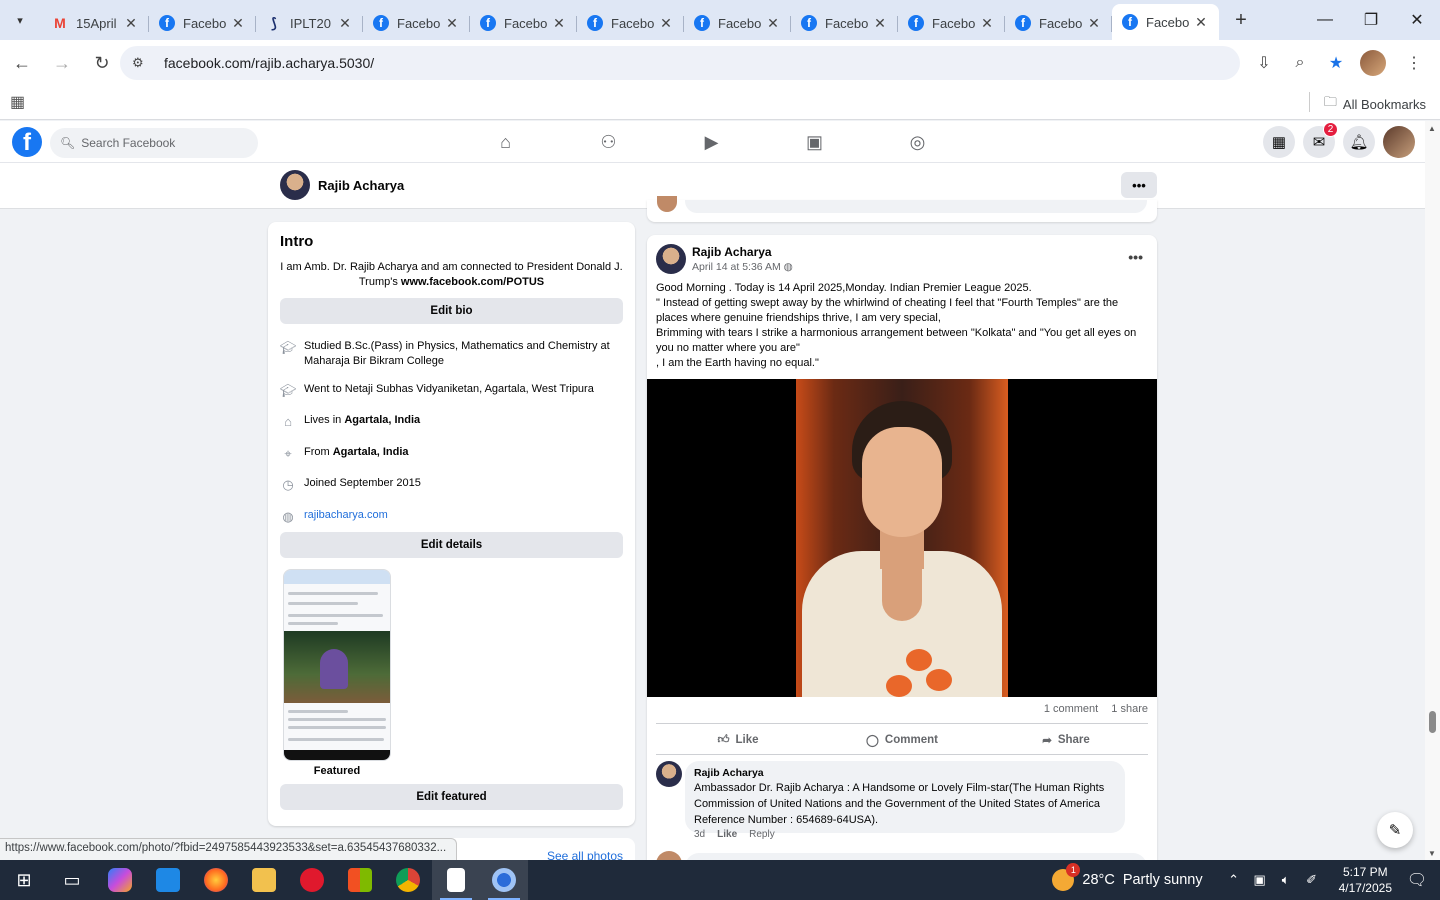 The height and width of the screenshot is (900, 1440). I want to click on restore-icon: ❐, so click(1371, 20).